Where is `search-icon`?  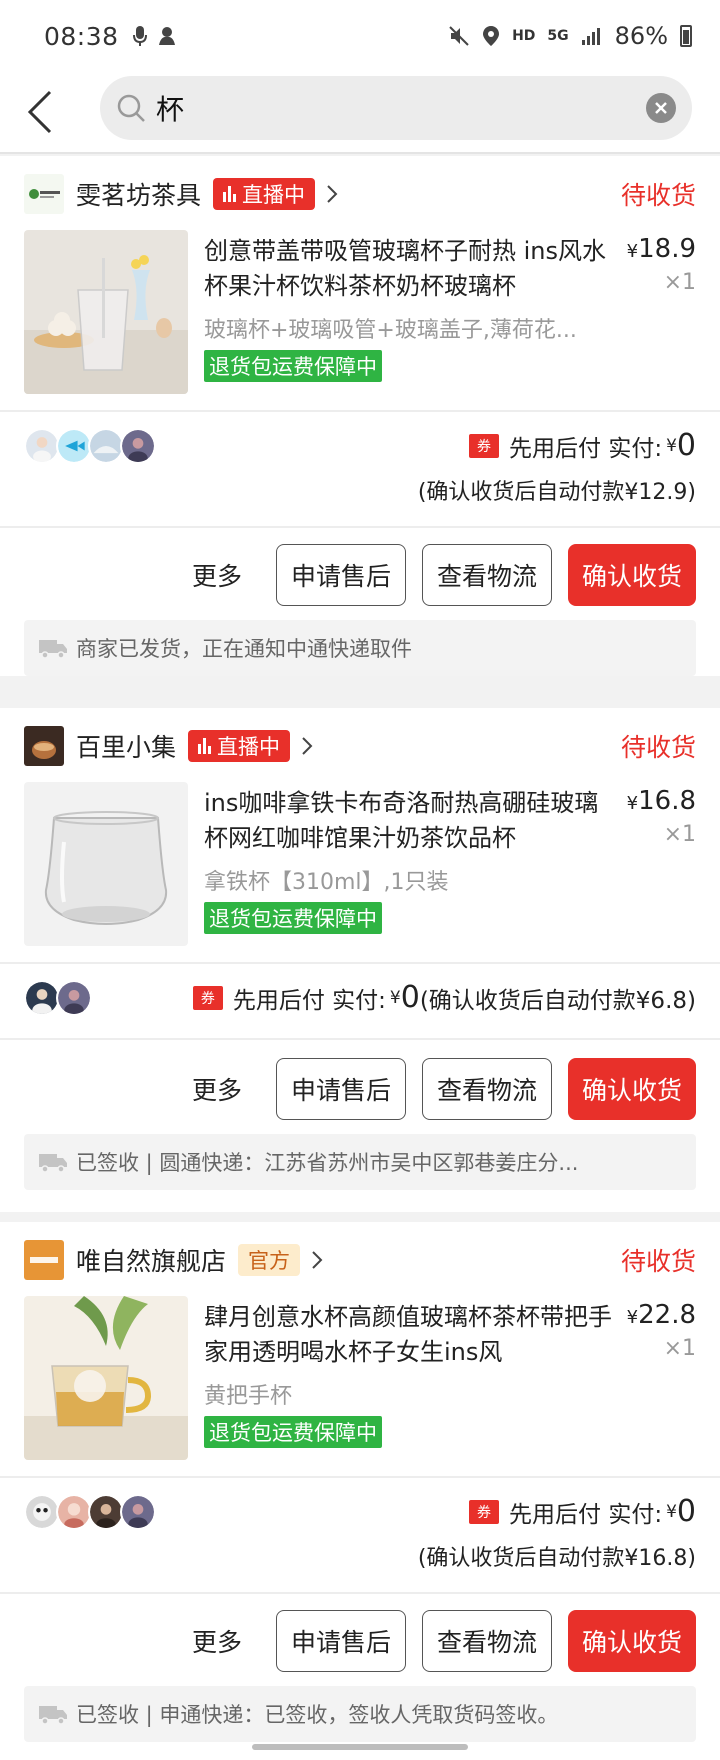
search-icon is located at coordinates (131, 108).